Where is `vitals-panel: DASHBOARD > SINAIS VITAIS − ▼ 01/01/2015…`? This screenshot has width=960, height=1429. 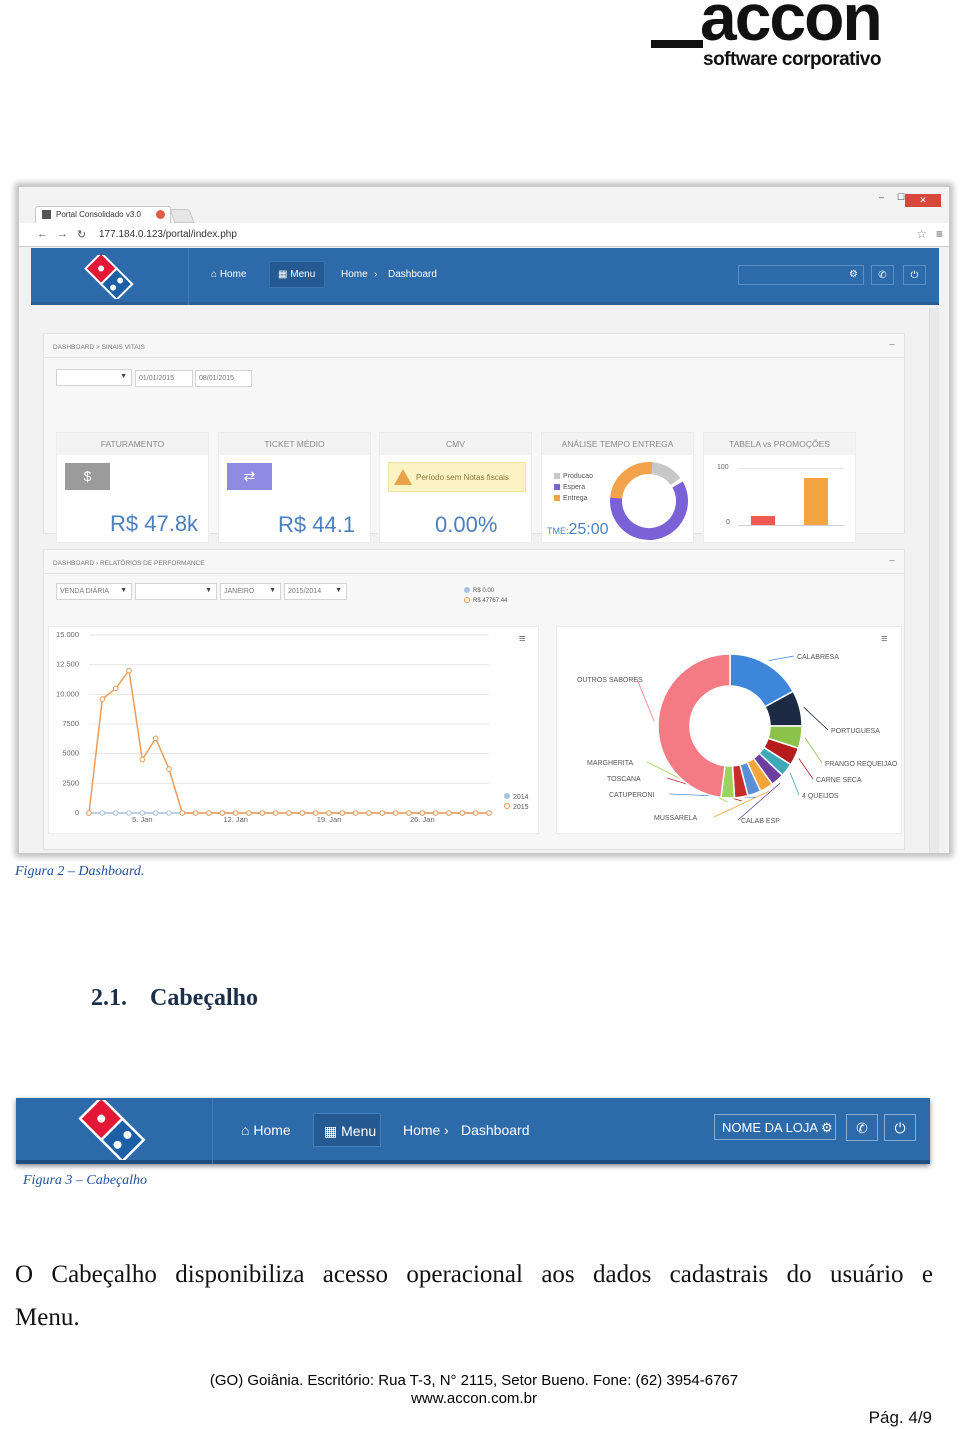
vitals-panel: DASHBOARD > SINAIS VITAIS − ▼ 01/01/2015… is located at coordinates (474, 438).